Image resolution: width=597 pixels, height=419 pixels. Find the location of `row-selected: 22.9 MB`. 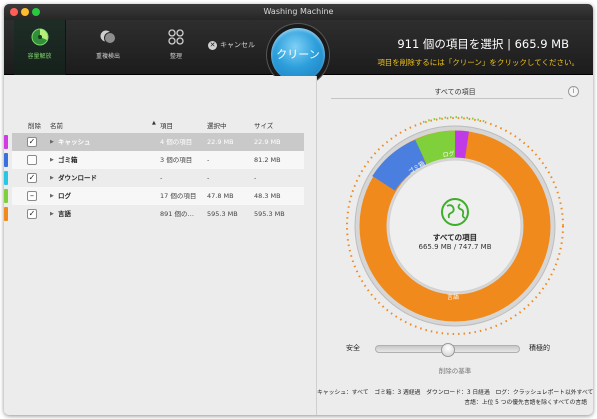

row-selected: 22.9 MB is located at coordinates (220, 142).